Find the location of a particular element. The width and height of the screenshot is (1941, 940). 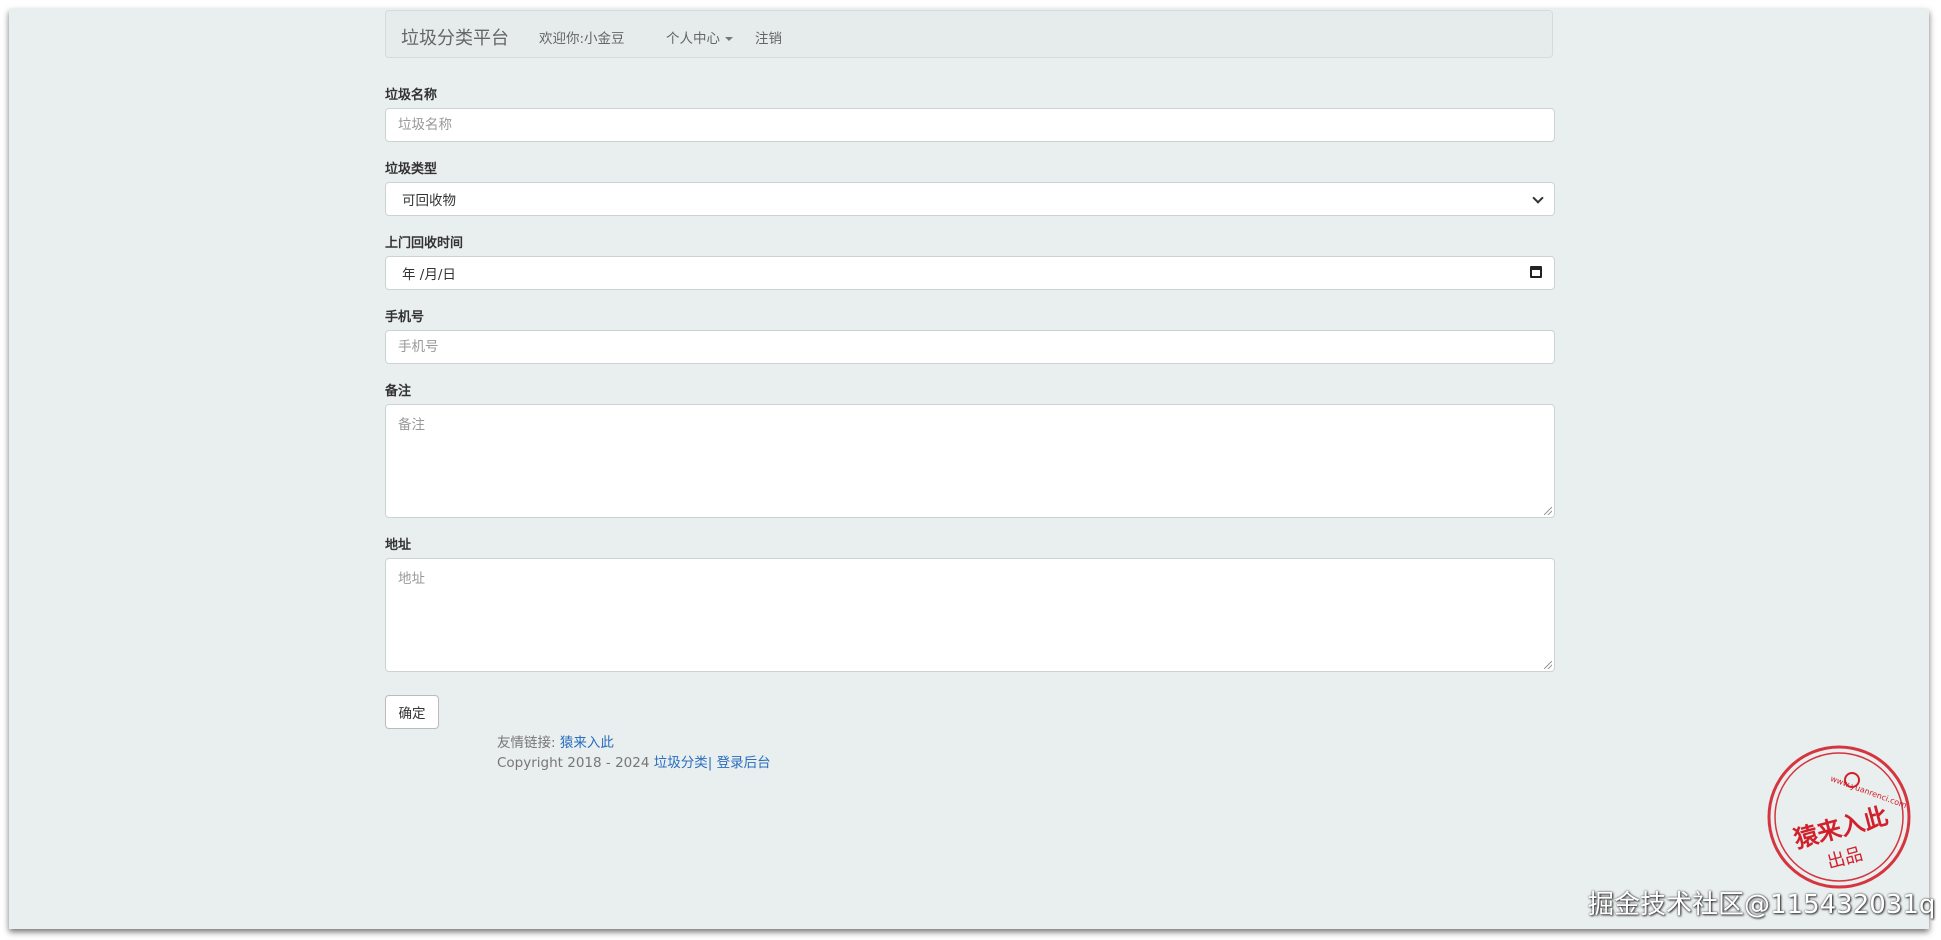

remark-wrapper is located at coordinates (970, 461).